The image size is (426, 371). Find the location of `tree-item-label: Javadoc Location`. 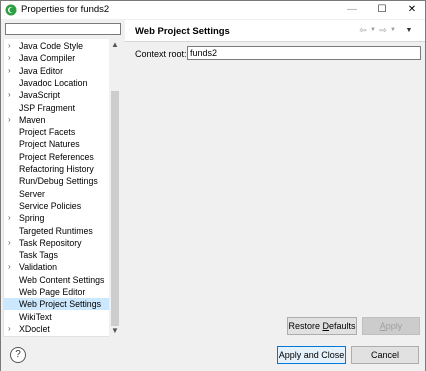

tree-item-label: Javadoc Location is located at coordinates (53, 82).